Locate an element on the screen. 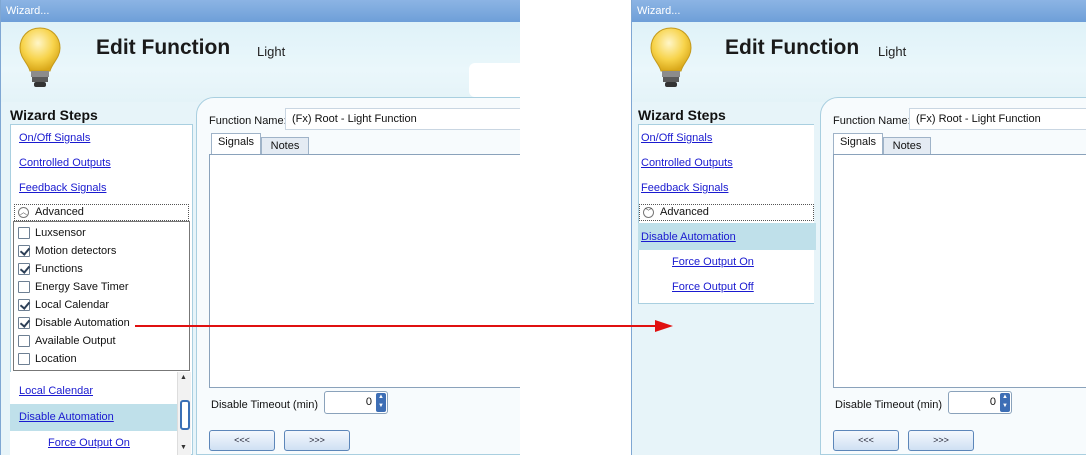 This screenshot has height=455, width=1086. option-disable-automation: Disable Automation is located at coordinates (74, 325).